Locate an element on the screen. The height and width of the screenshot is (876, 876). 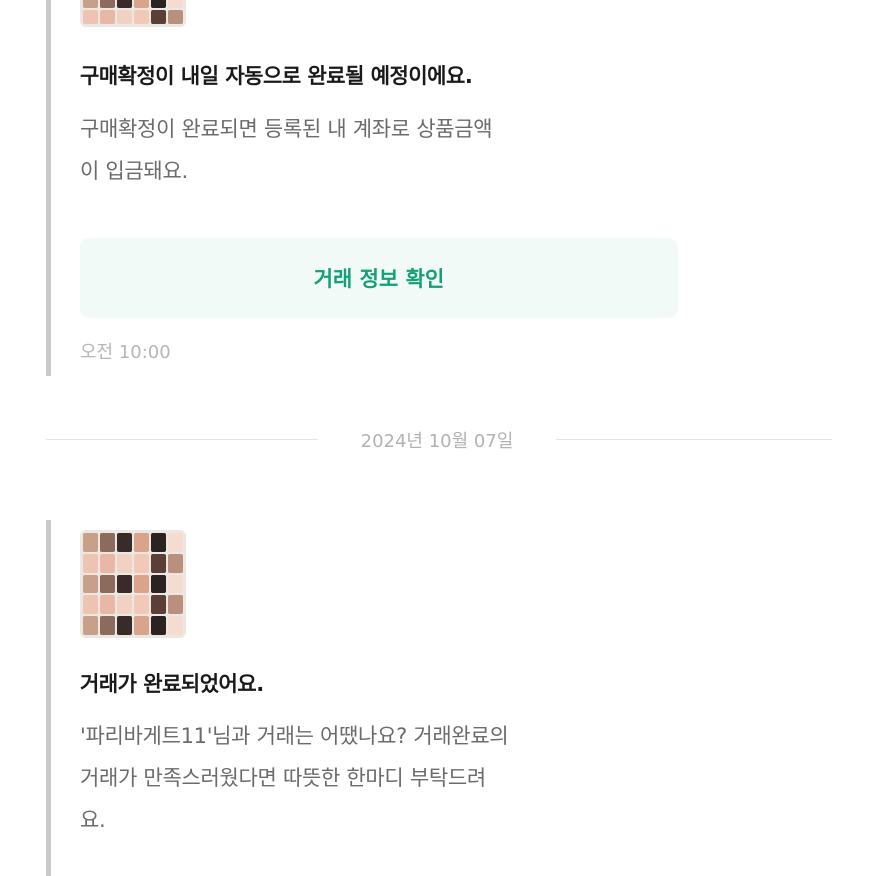
message-body-line: 이 입금돼요. is located at coordinates (134, 171).